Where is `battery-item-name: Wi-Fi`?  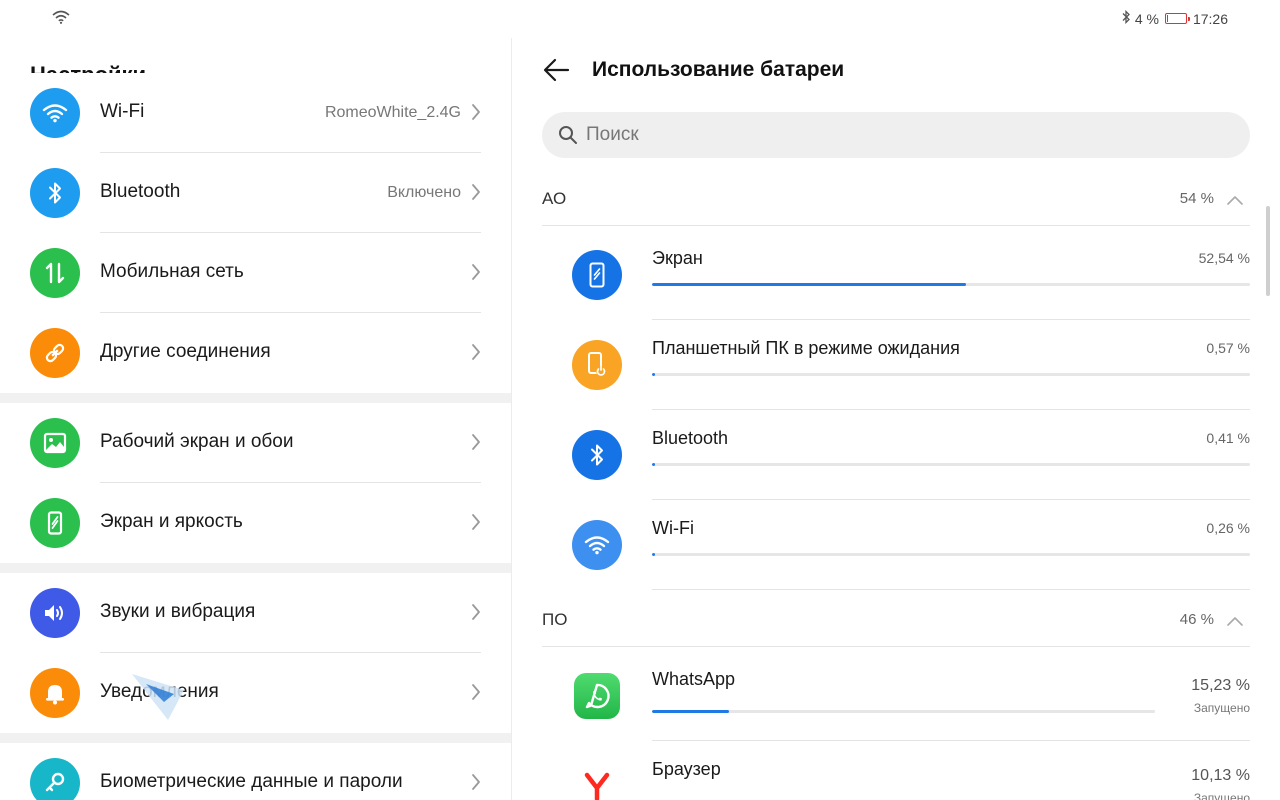 battery-item-name: Wi-Fi is located at coordinates (673, 528).